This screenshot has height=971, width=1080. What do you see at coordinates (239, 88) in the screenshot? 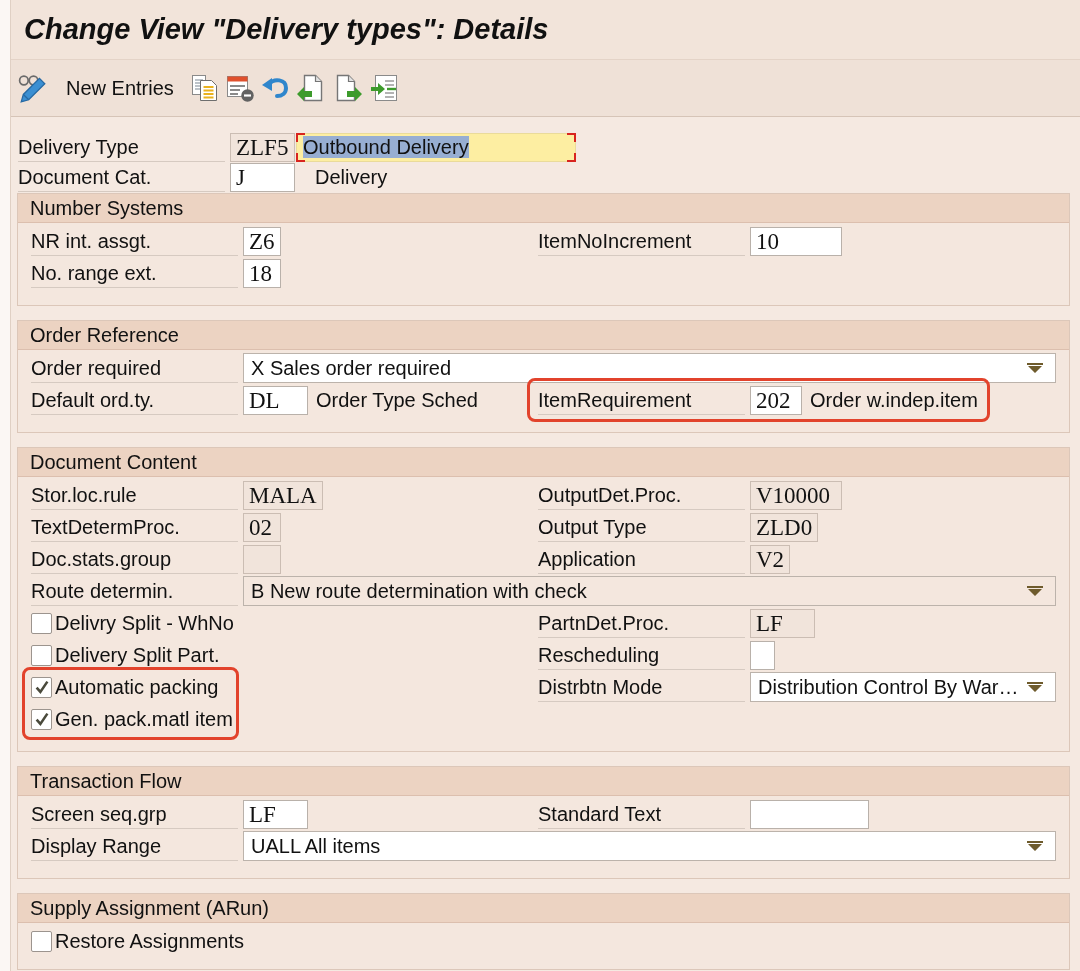
I see `table-minus-icon` at bounding box center [239, 88].